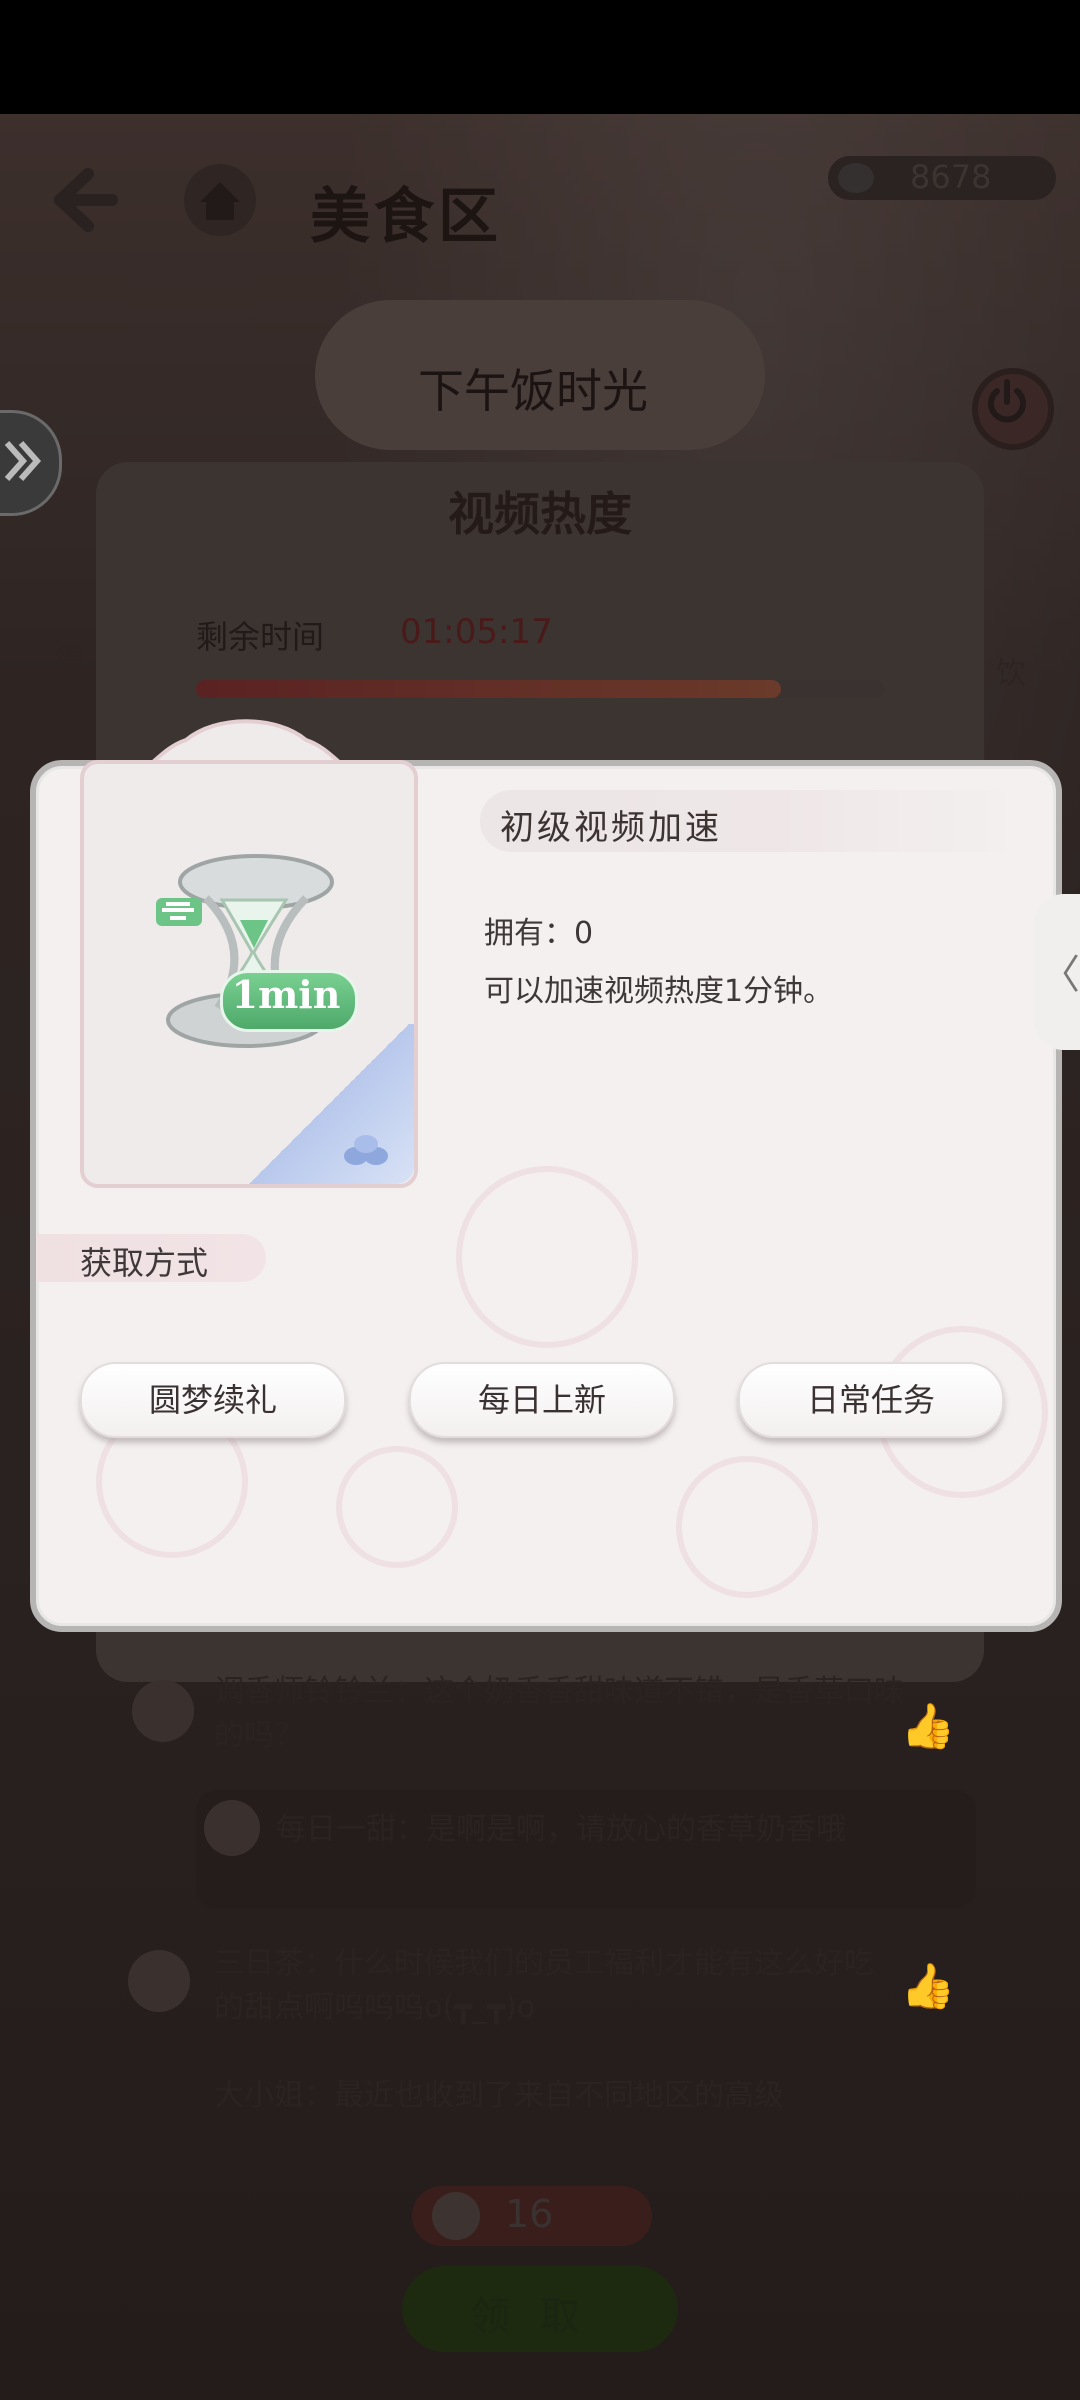 The image size is (1080, 2400). I want to click on source-button-wish-gift: 圆梦续礼, so click(213, 1400).